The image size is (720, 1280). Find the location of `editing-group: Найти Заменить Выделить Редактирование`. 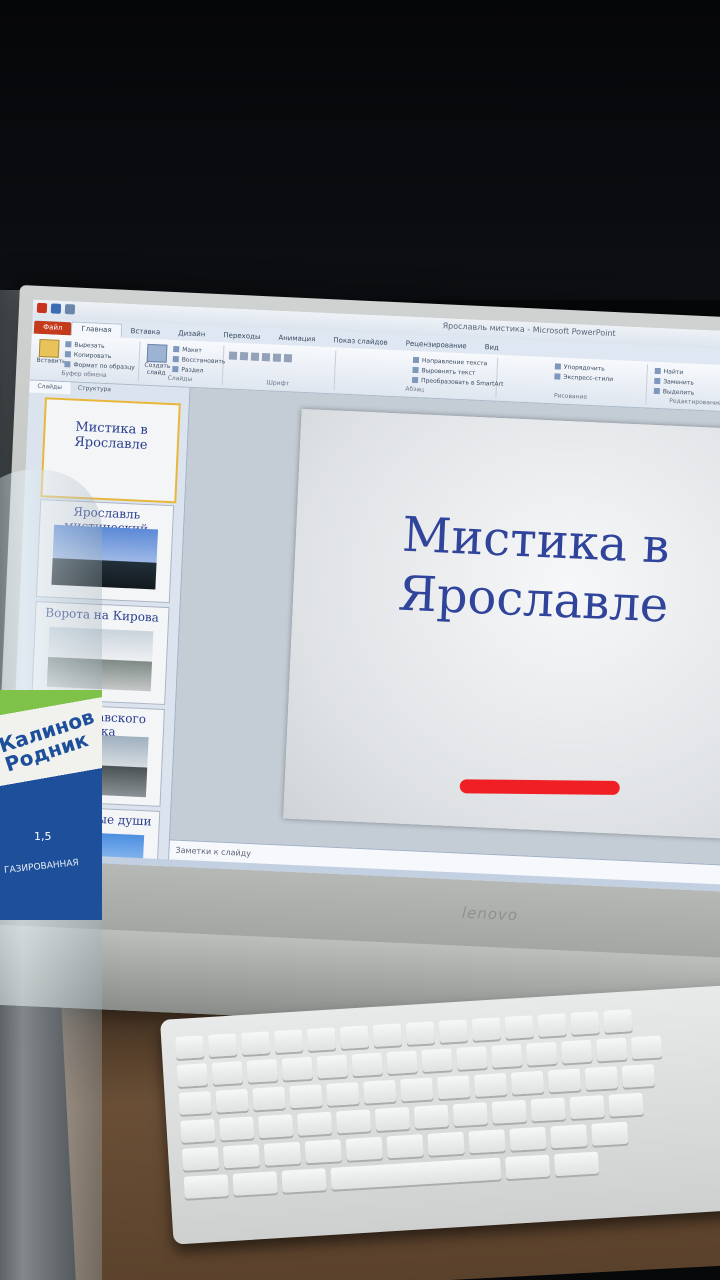

editing-group: Найти Заменить Выделить Редактирование is located at coordinates (682, 387).